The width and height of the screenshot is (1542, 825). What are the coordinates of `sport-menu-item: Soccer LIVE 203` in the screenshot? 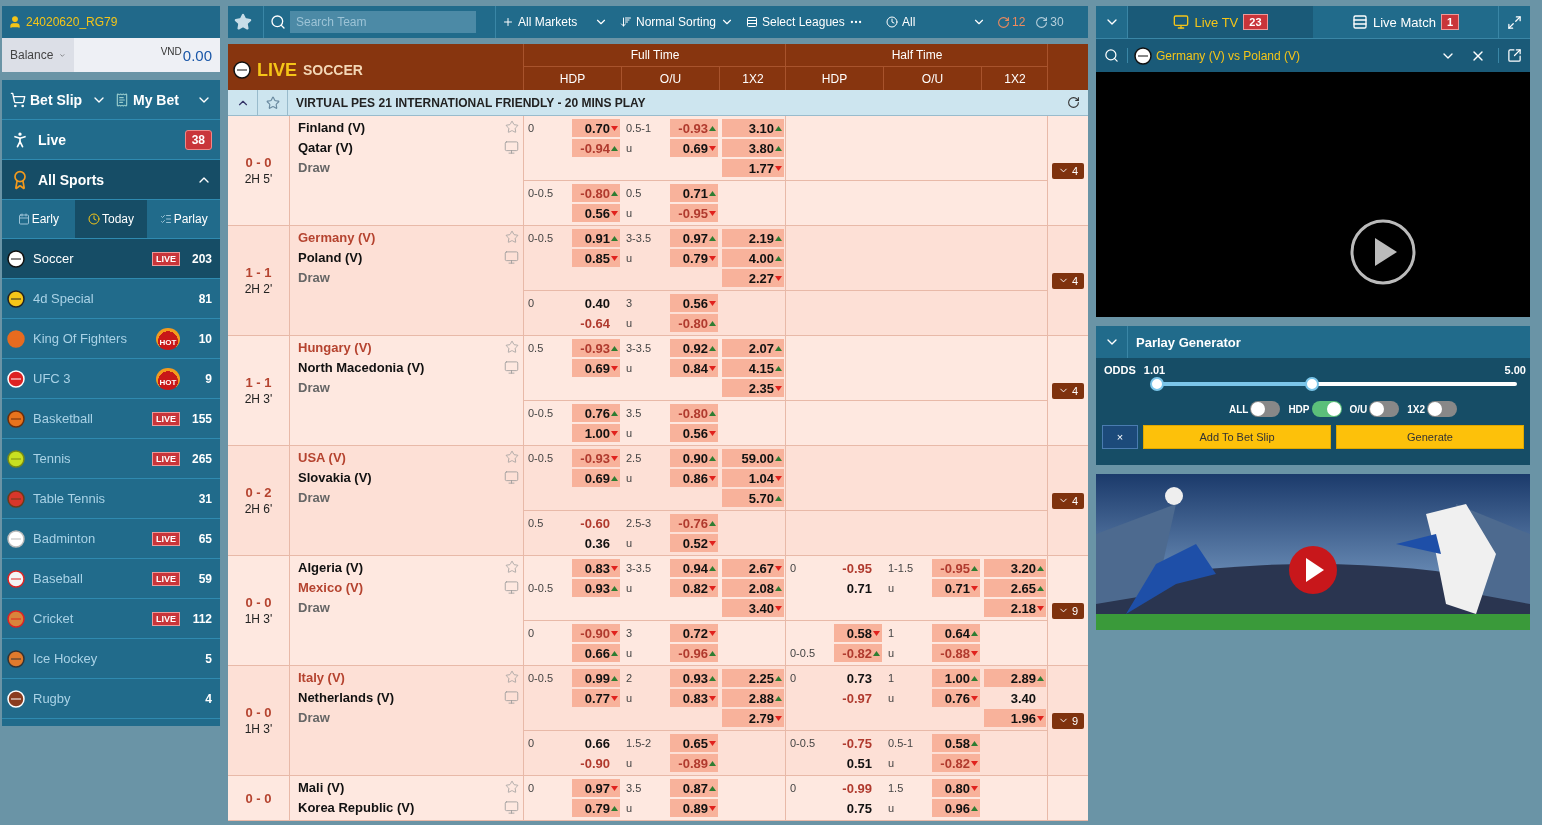 It's located at (111, 259).